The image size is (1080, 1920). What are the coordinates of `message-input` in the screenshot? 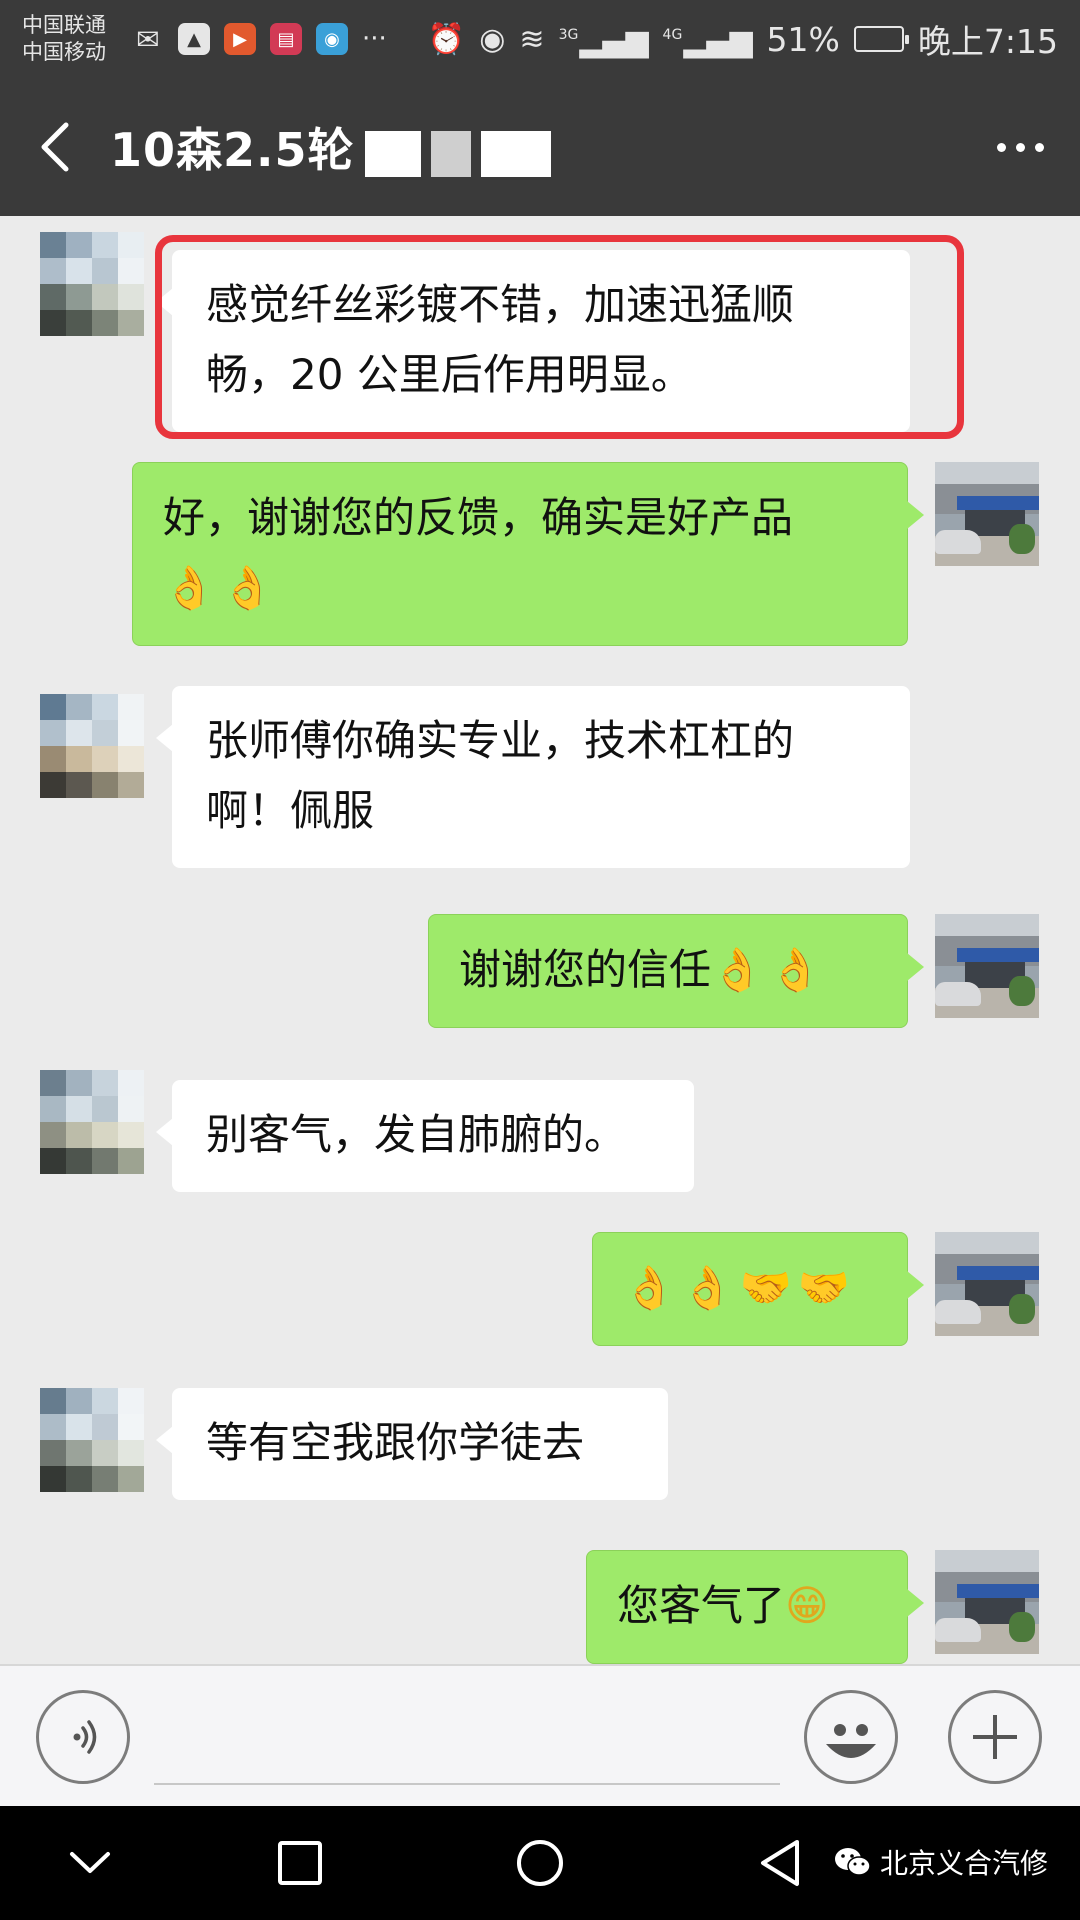 It's located at (467, 1743).